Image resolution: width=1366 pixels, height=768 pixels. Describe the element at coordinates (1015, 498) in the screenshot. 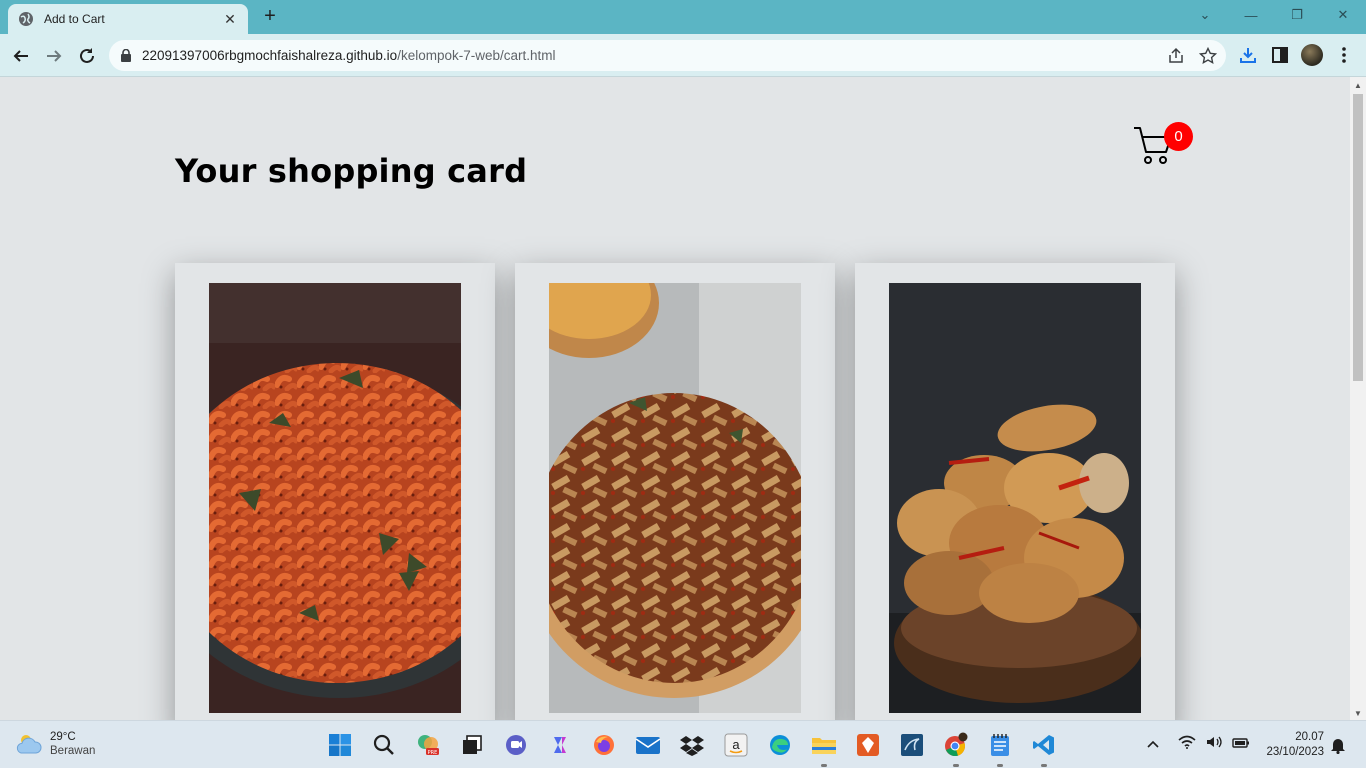

I see `product-image-chips` at that location.